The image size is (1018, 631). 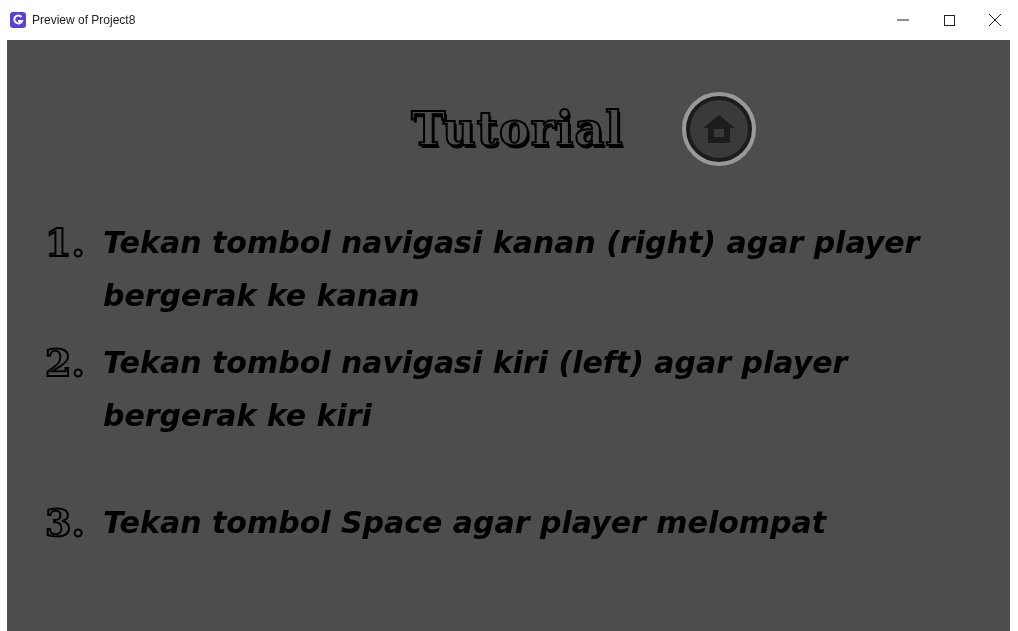 What do you see at coordinates (949, 20) in the screenshot?
I see `maximize-icon` at bounding box center [949, 20].